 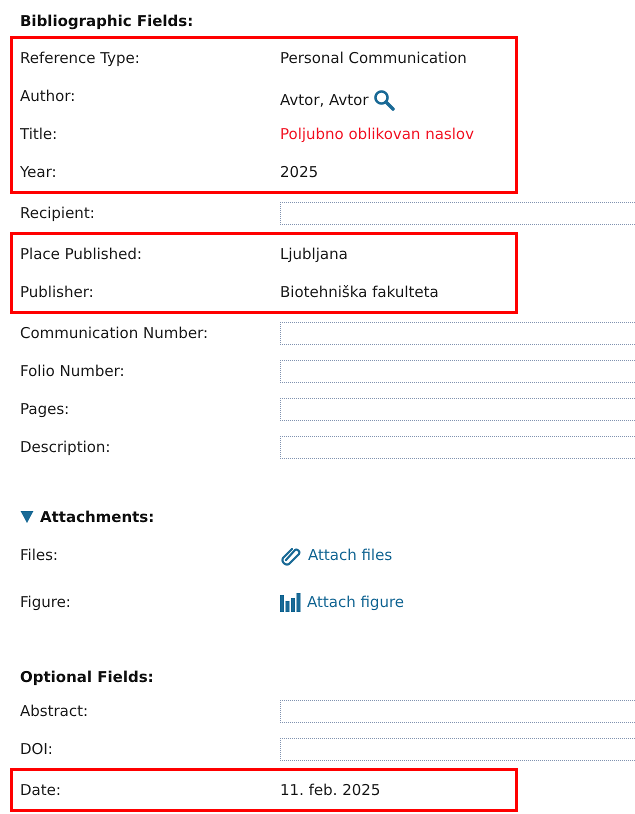 What do you see at coordinates (457, 555) in the screenshot?
I see `attach-link: Attach files` at bounding box center [457, 555].